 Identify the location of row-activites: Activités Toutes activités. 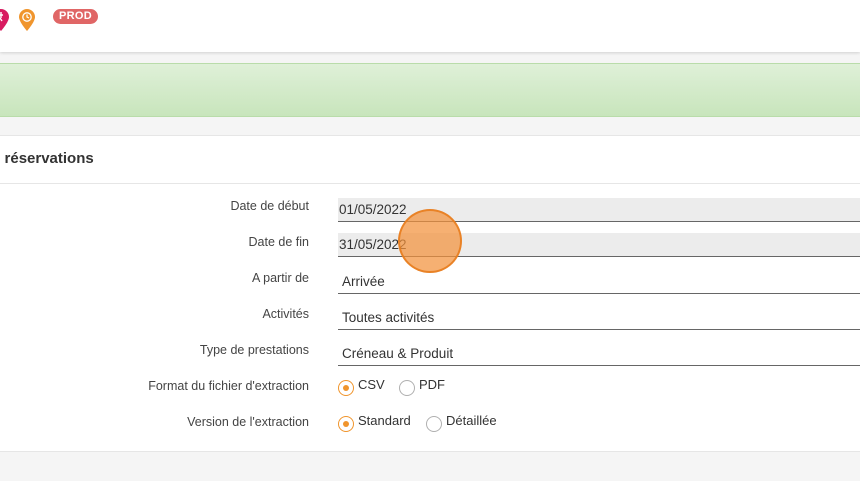
(430, 322).